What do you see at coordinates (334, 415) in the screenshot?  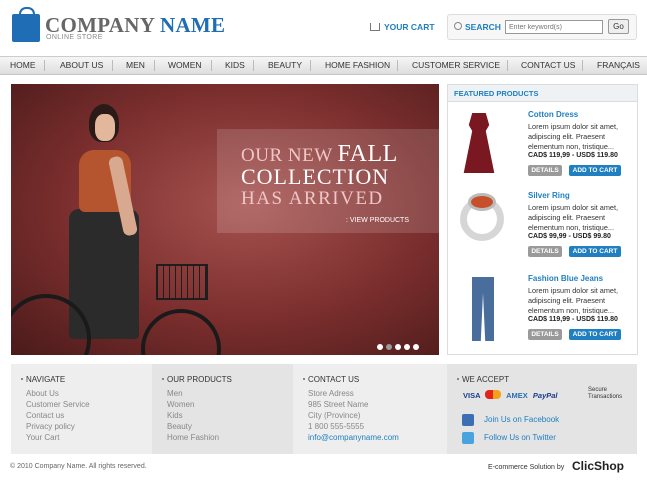 I see `contact-line: City (Province)` at bounding box center [334, 415].